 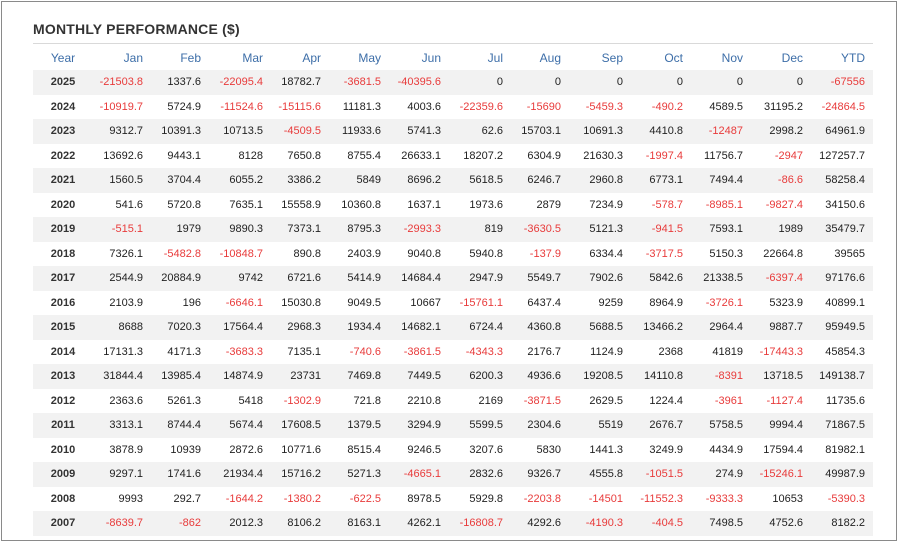 I want to click on value-cell-ytd: 95949.5, so click(x=842, y=327).